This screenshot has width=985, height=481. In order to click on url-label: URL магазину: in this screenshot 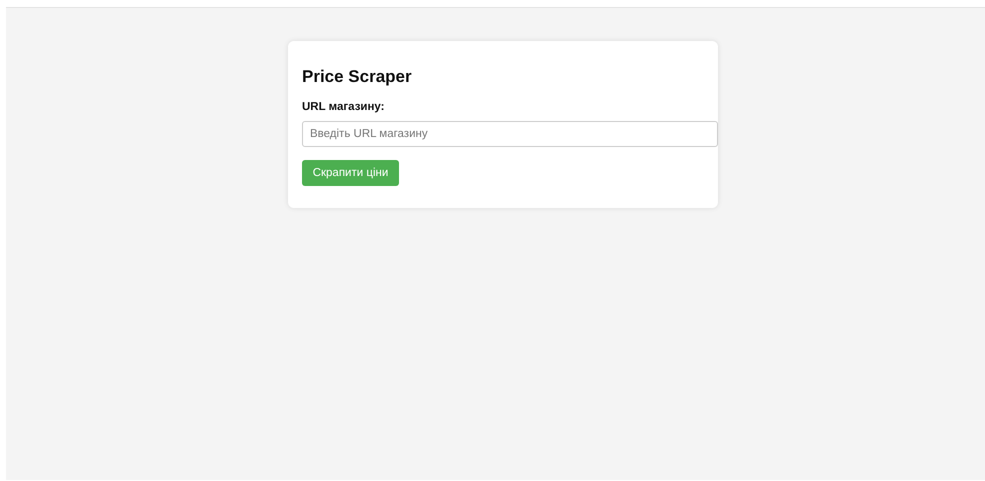, I will do `click(344, 107)`.